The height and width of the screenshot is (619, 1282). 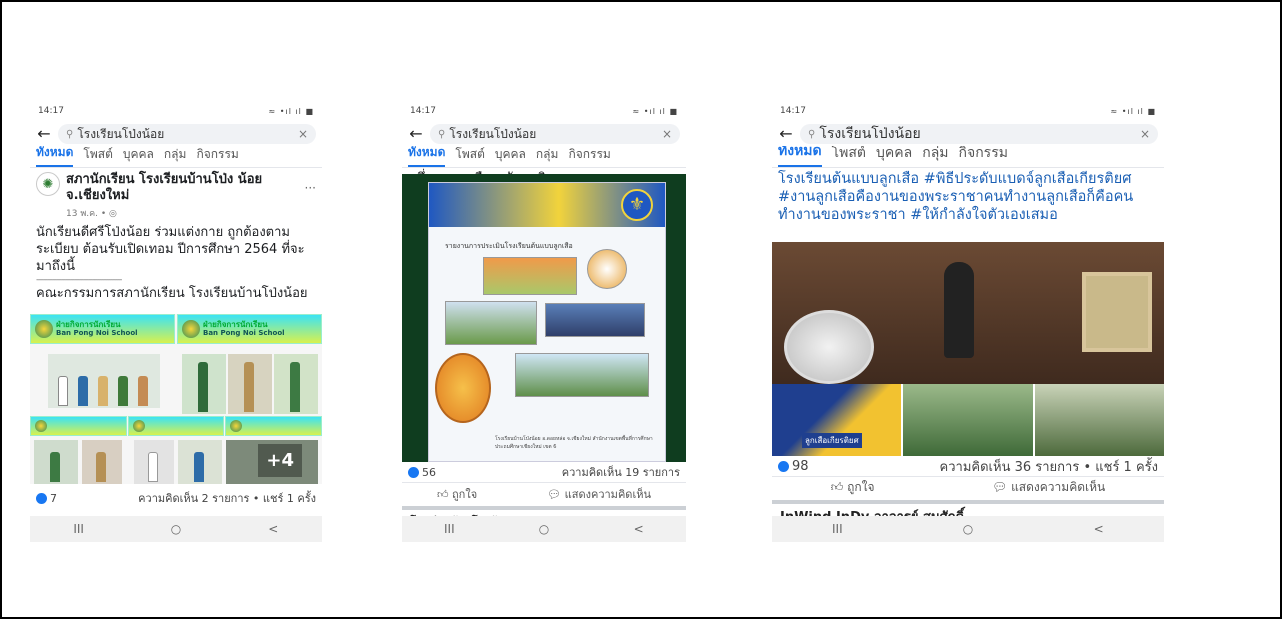 I want to click on like-count: 7, so click(x=46, y=498).